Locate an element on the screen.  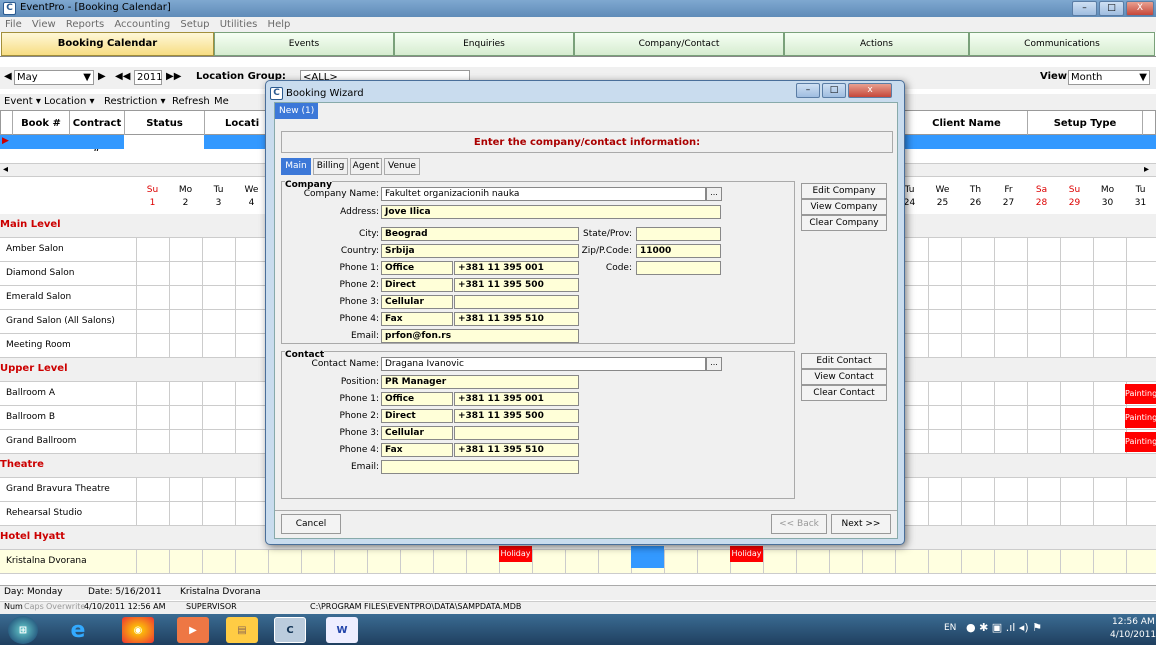
media-player-icon: ▶ is located at coordinates (193, 630).